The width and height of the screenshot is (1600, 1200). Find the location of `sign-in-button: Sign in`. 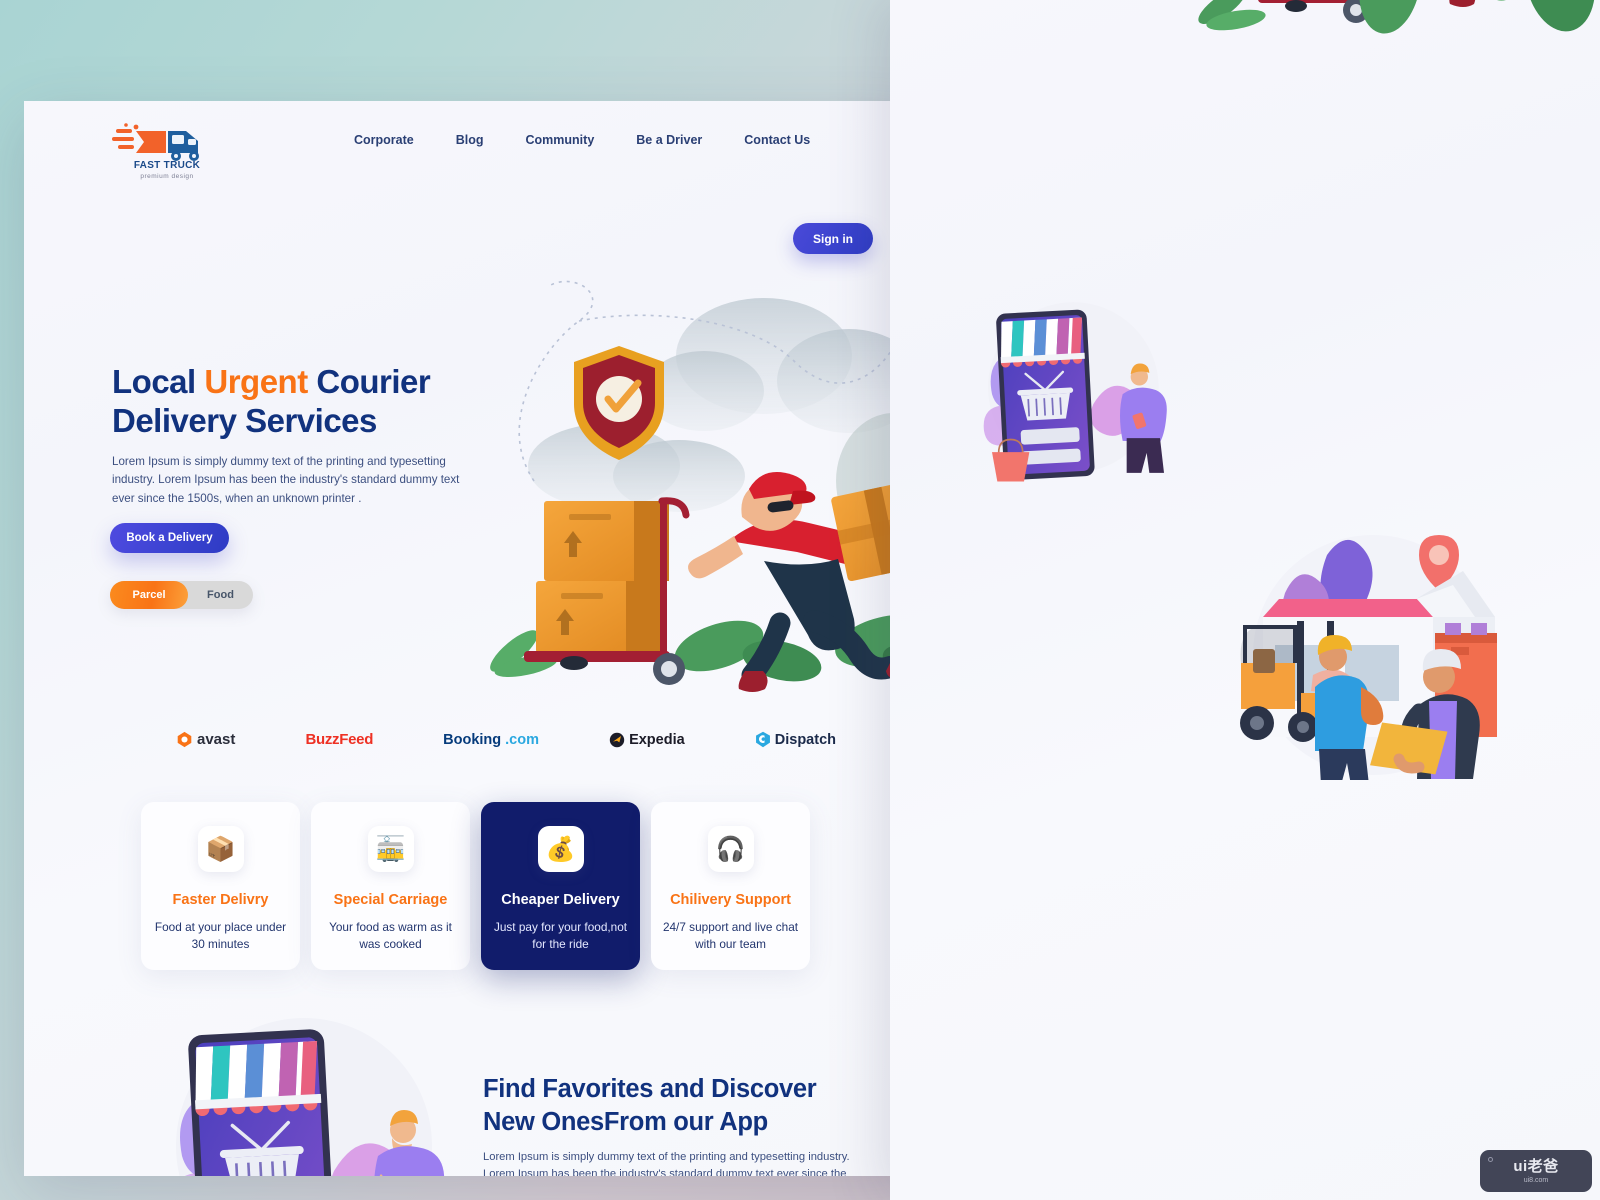

sign-in-button: Sign in is located at coordinates (833, 238).